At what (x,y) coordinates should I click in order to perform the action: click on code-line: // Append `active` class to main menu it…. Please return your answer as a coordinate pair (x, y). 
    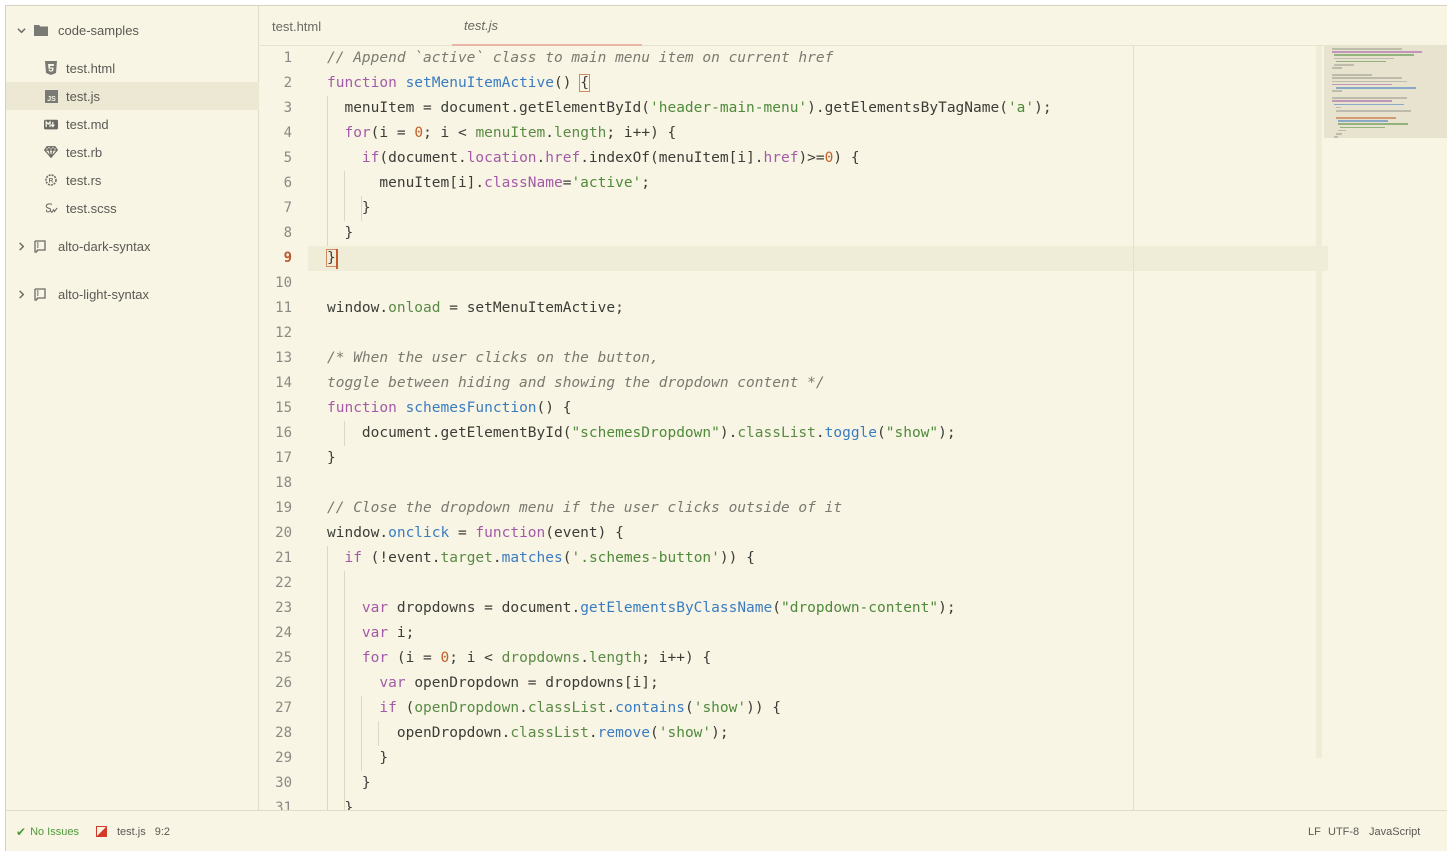
    Looking at the image, I should click on (580, 58).